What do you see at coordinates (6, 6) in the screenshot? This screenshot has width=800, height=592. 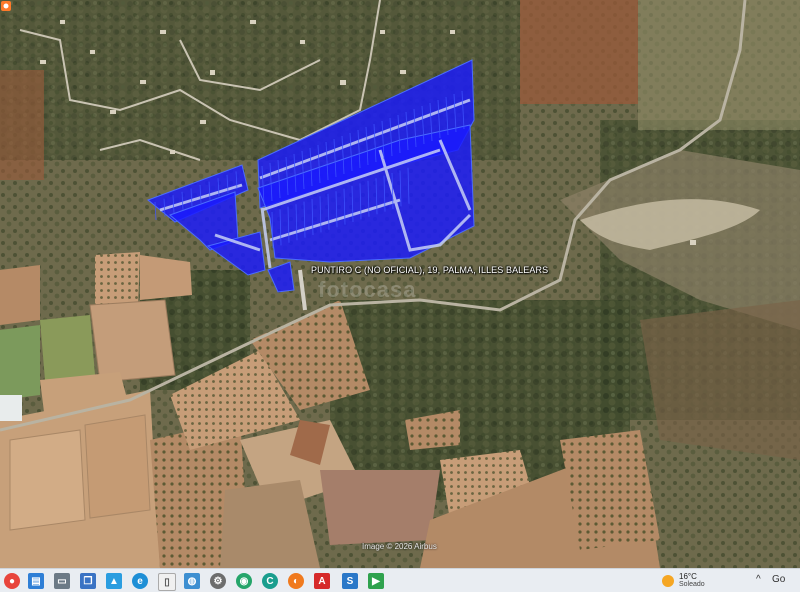 I see `location-pin-icon` at bounding box center [6, 6].